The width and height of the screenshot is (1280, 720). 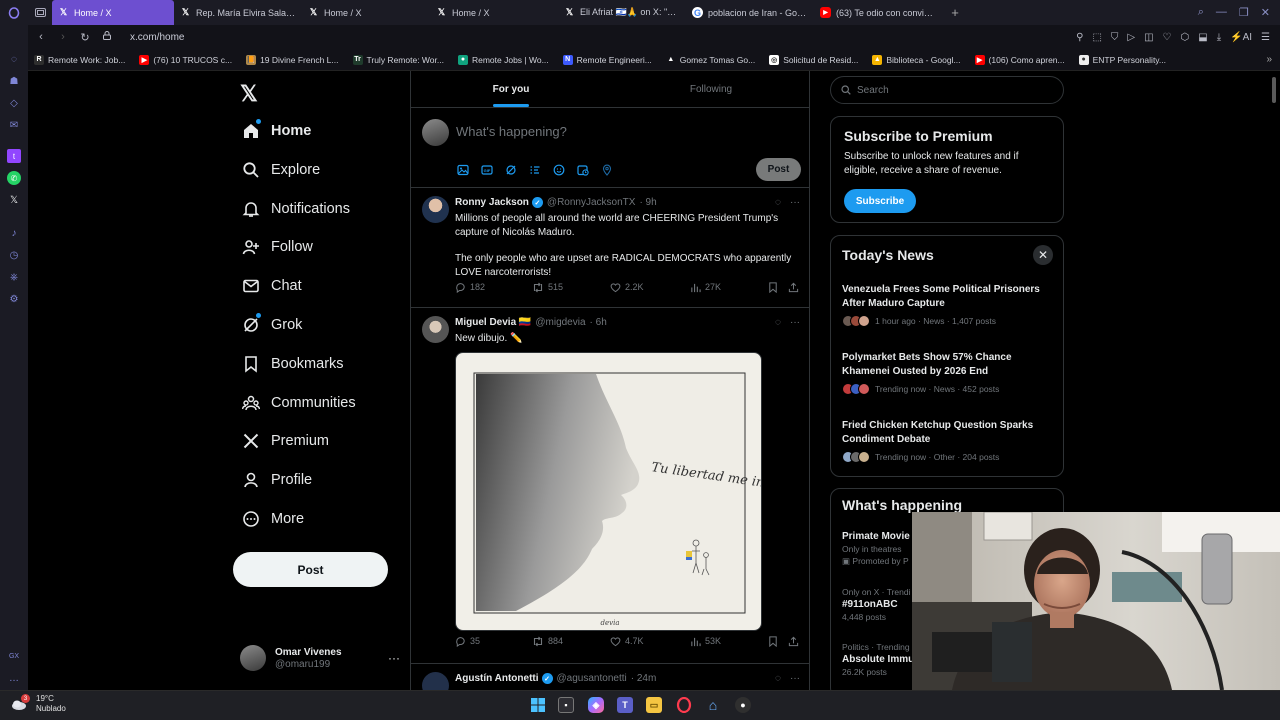 I want to click on history-icon: ◷, so click(x=14, y=255).